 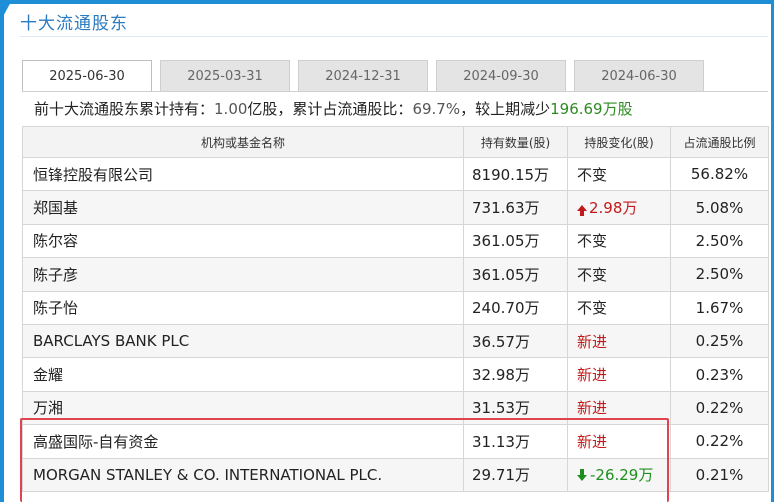 What do you see at coordinates (225, 75) in the screenshot?
I see `tab-2025-03-31: 2025-03-31` at bounding box center [225, 75].